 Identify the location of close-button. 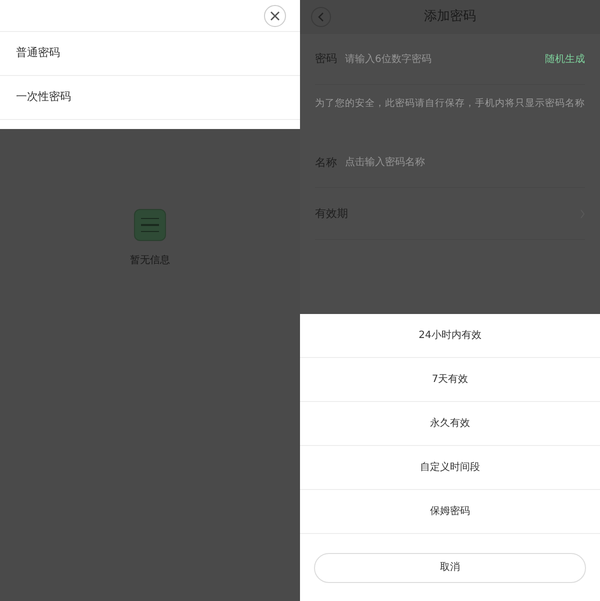
(275, 15).